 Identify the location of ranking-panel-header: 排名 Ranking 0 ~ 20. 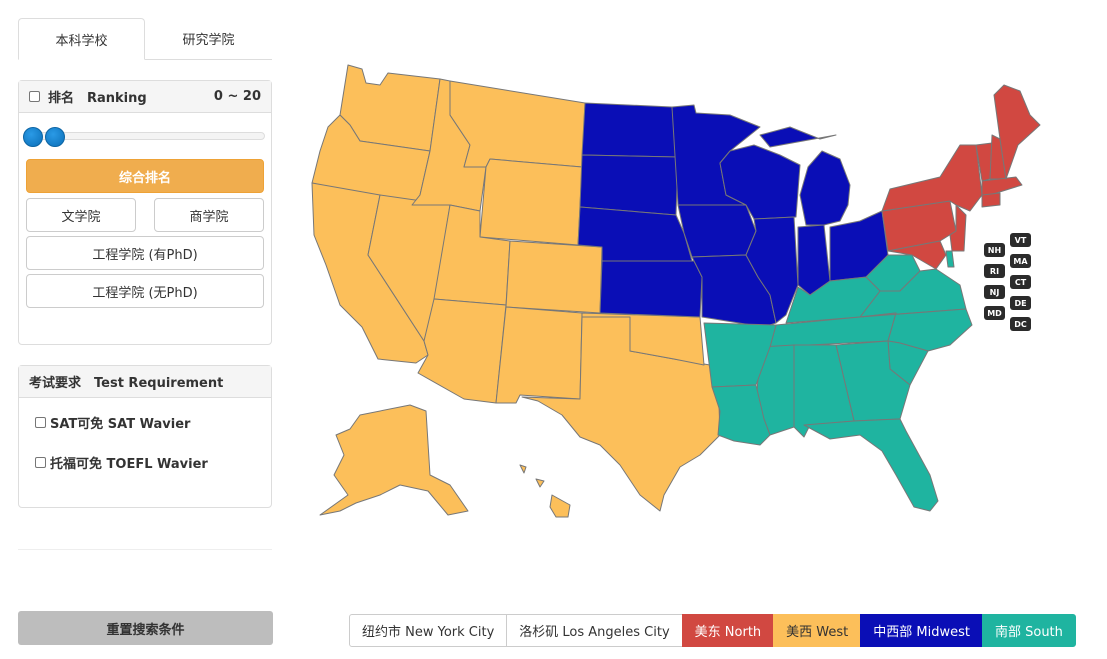
(145, 97).